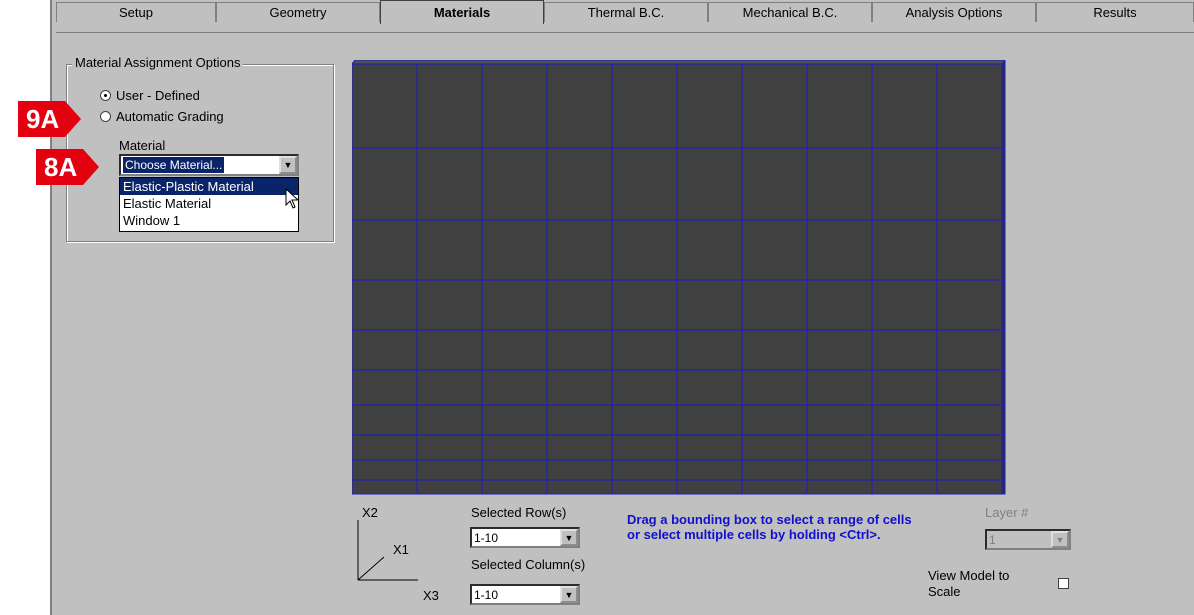 This screenshot has height=615, width=1194. What do you see at coordinates (170, 116) in the screenshot?
I see `radio-automatic-grading-label: Automatic Grading` at bounding box center [170, 116].